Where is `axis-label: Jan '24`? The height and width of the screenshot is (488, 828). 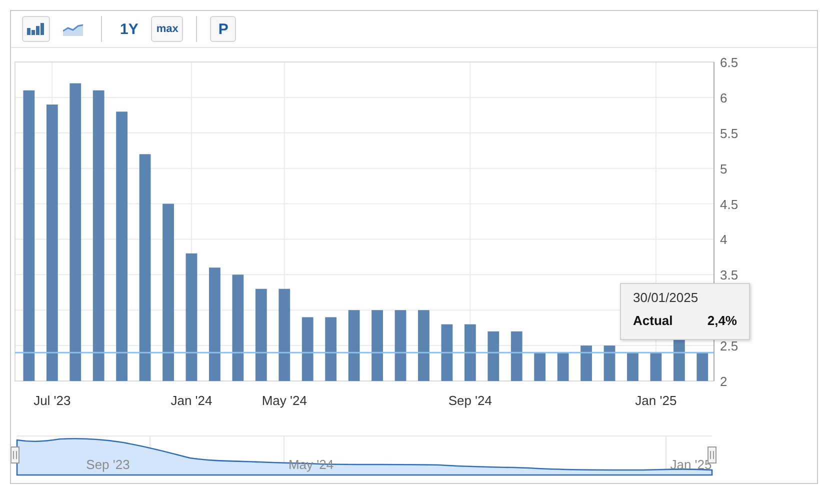 axis-label: Jan '24 is located at coordinates (191, 400).